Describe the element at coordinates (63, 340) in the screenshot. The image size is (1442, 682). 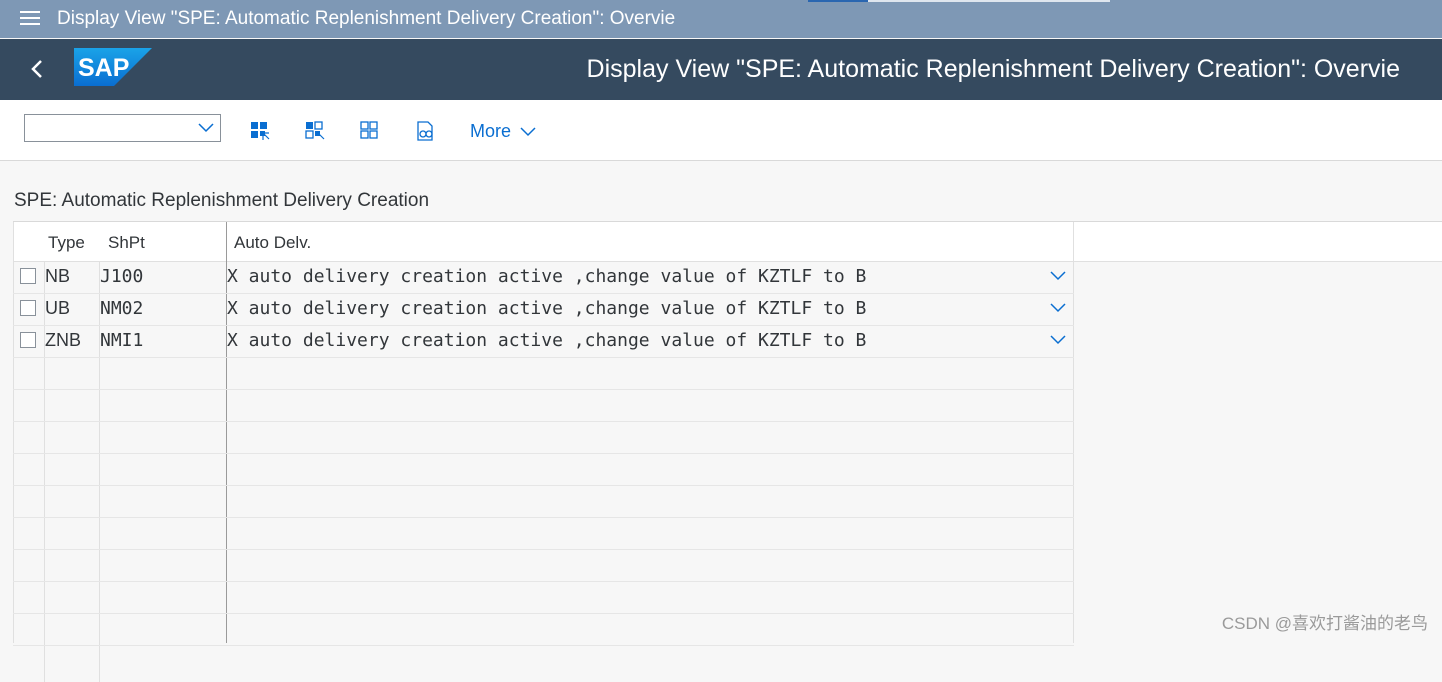
I see `cell-type: ZNB` at that location.